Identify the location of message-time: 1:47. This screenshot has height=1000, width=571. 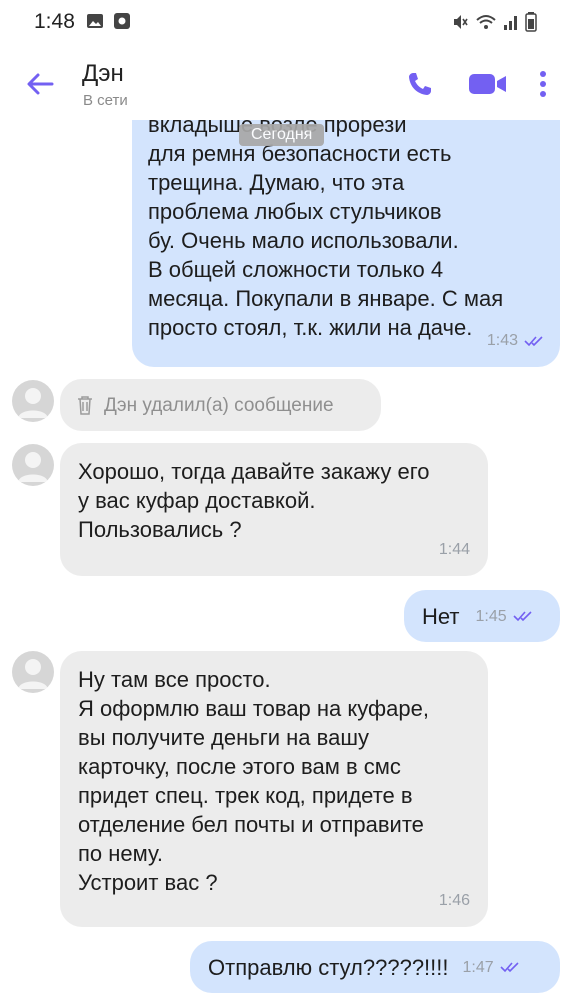
(478, 967).